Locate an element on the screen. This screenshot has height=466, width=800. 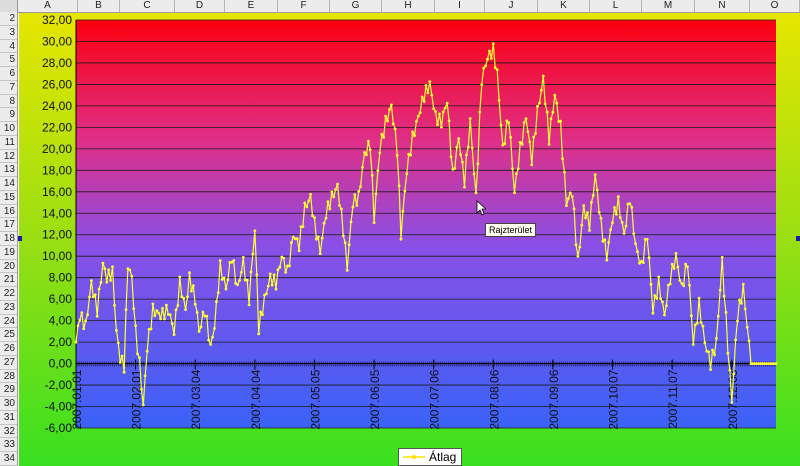
y-tick-label: 14,00 is located at coordinates (57, 213).